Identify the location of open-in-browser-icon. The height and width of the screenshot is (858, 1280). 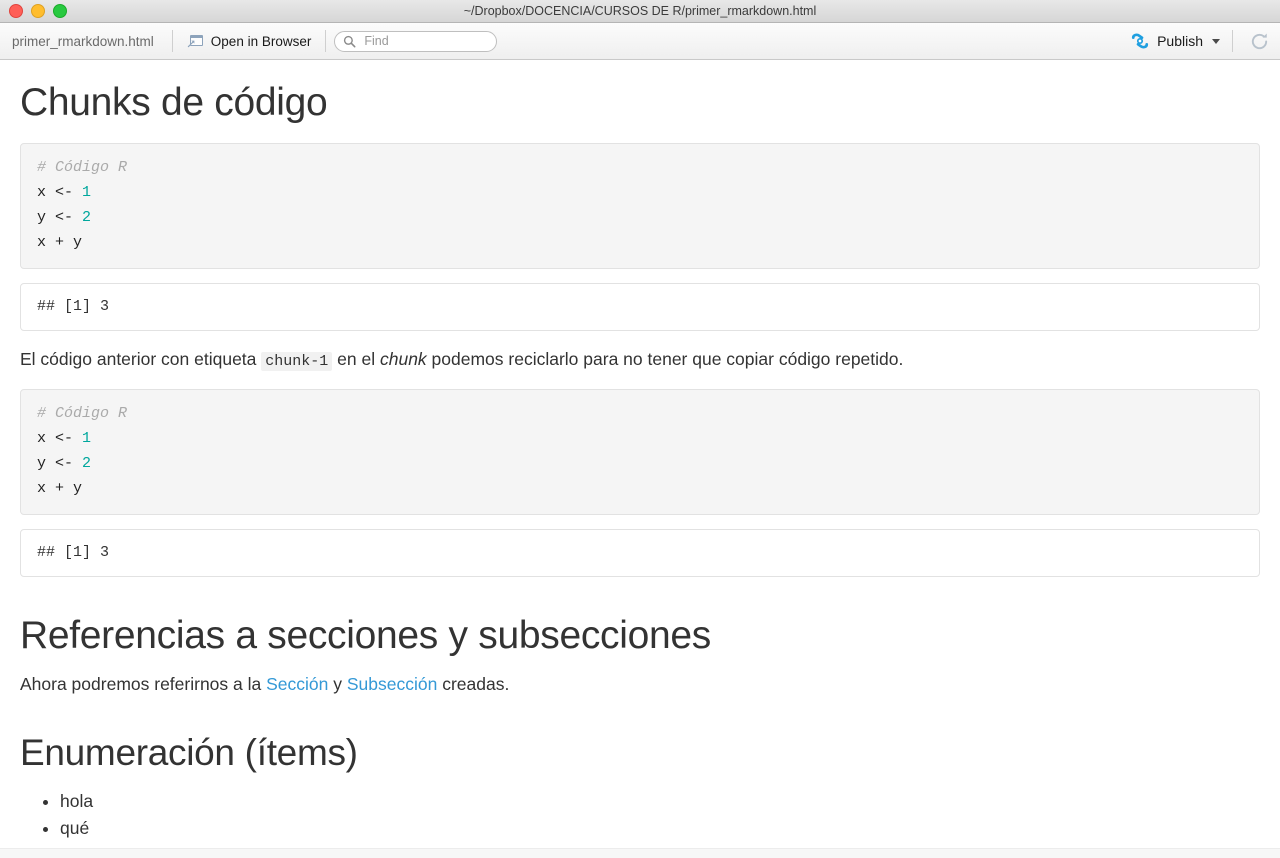
(195, 41).